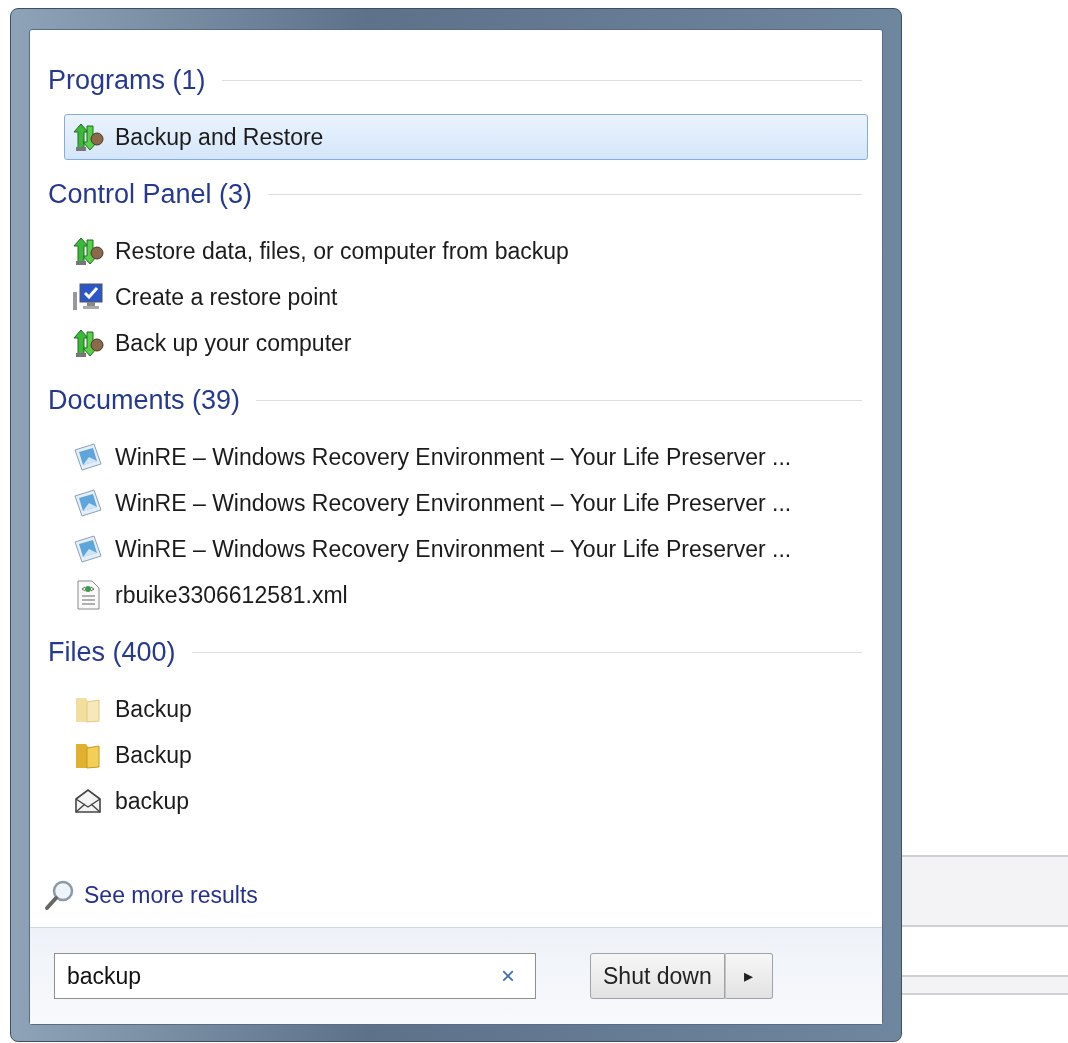 The height and width of the screenshot is (1043, 1068). Describe the element at coordinates (657, 976) in the screenshot. I see `shut-down-button: Shut down` at that location.